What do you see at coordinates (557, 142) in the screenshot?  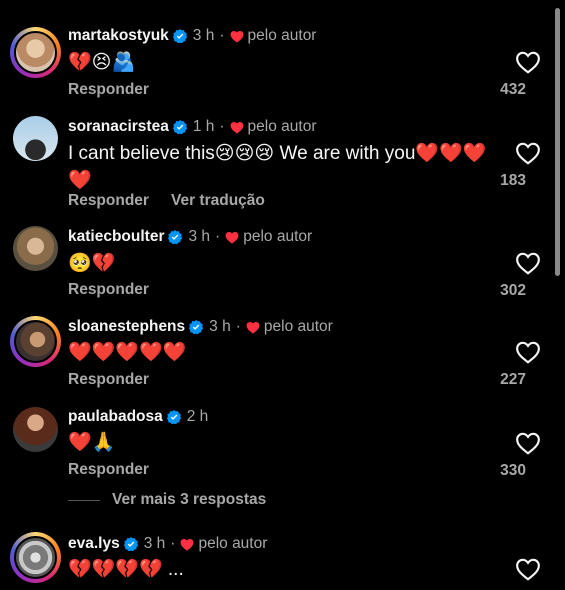 I see `scrollbar` at bounding box center [557, 142].